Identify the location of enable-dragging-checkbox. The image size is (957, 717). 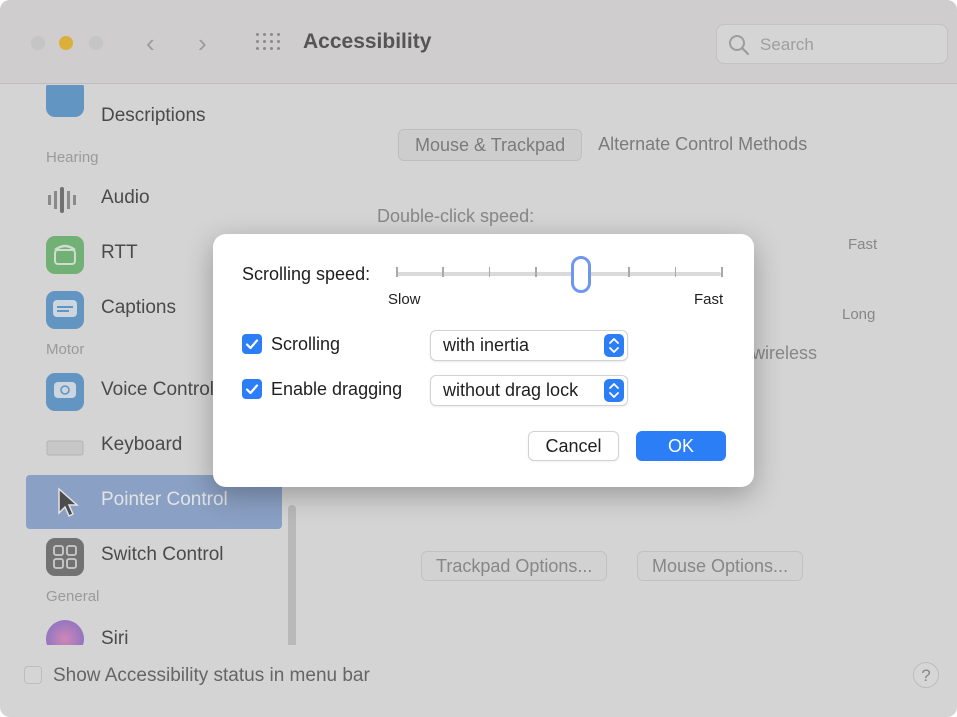
(252, 389).